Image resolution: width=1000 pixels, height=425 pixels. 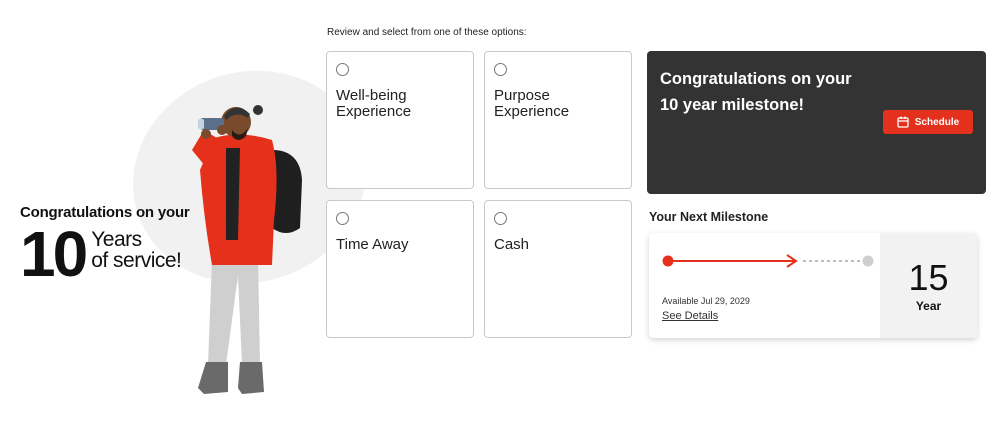 What do you see at coordinates (709, 217) in the screenshot?
I see `next-milestone-heading: Your Next Milestone` at bounding box center [709, 217].